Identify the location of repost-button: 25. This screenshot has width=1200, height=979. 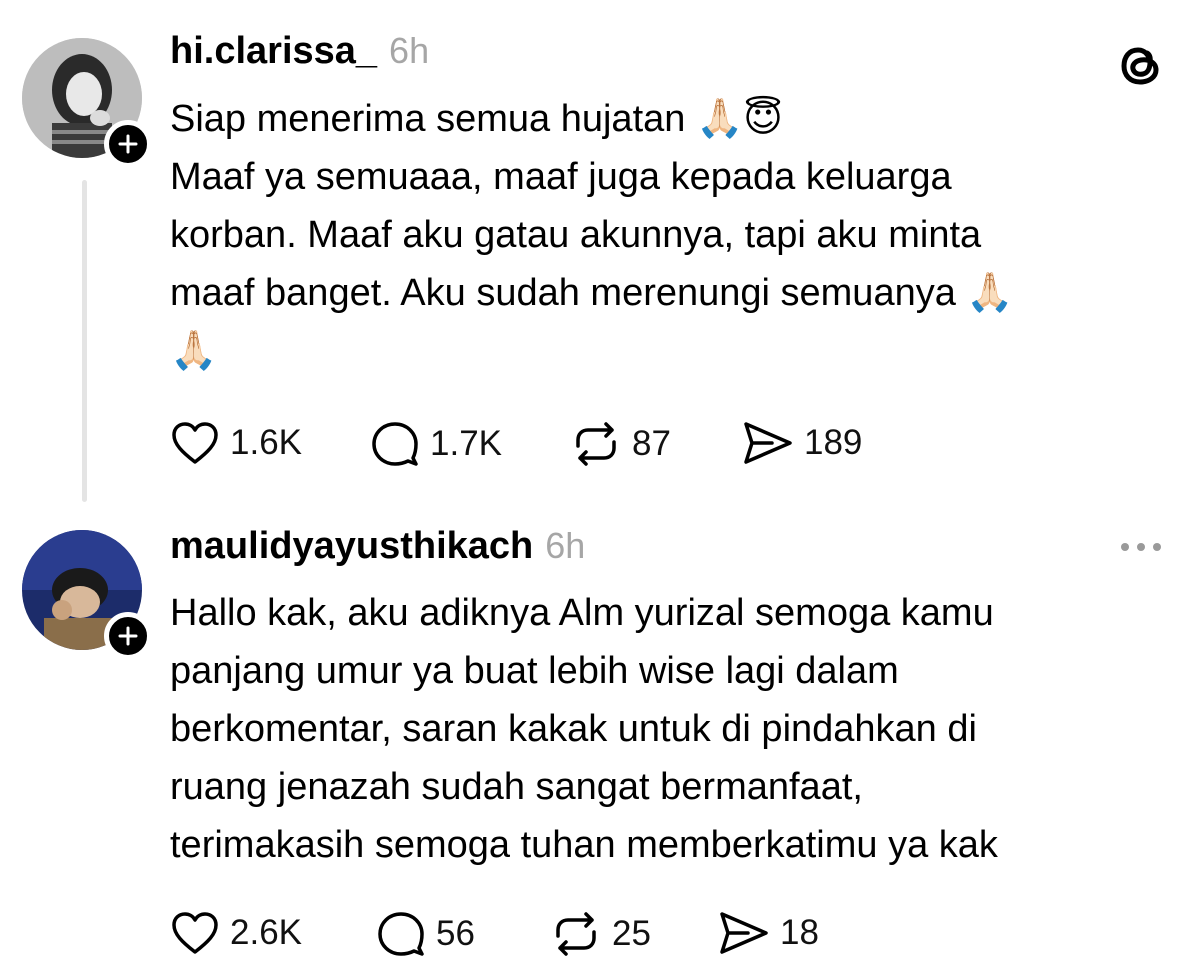
(600, 934).